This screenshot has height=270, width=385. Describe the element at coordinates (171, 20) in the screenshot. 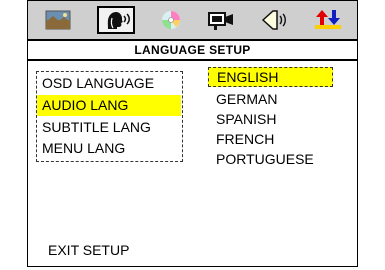

I see `tab-video` at that location.